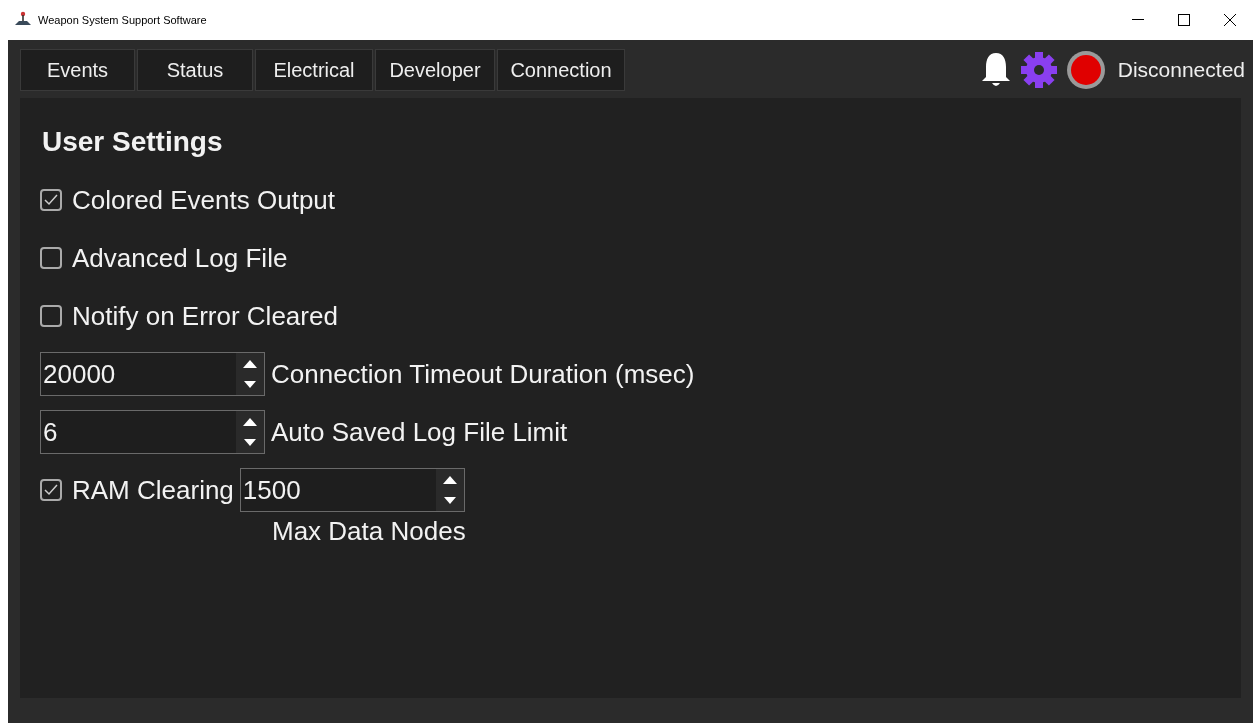 This screenshot has width=1253, height=723. What do you see at coordinates (1181, 70) in the screenshot?
I see `connection-status: Disconnected` at bounding box center [1181, 70].